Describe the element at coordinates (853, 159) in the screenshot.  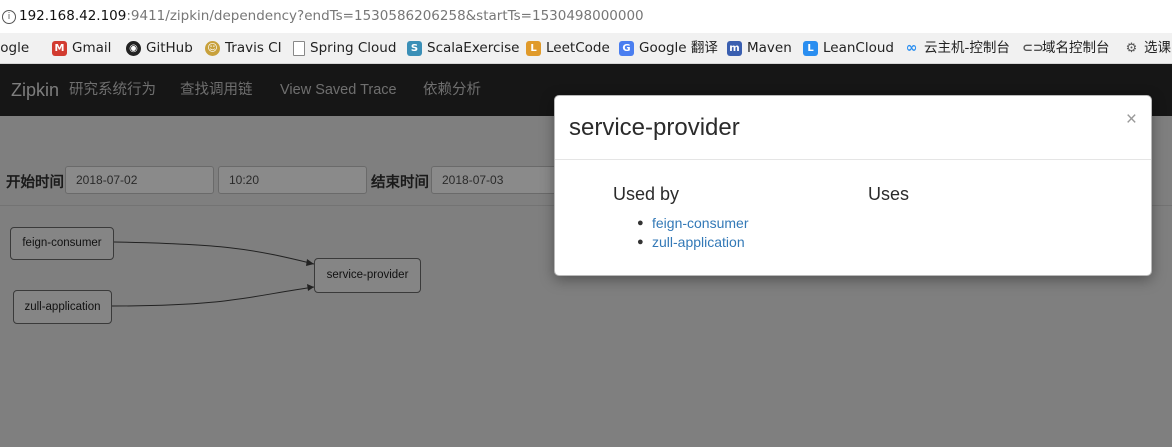
I see `modal-divider` at that location.